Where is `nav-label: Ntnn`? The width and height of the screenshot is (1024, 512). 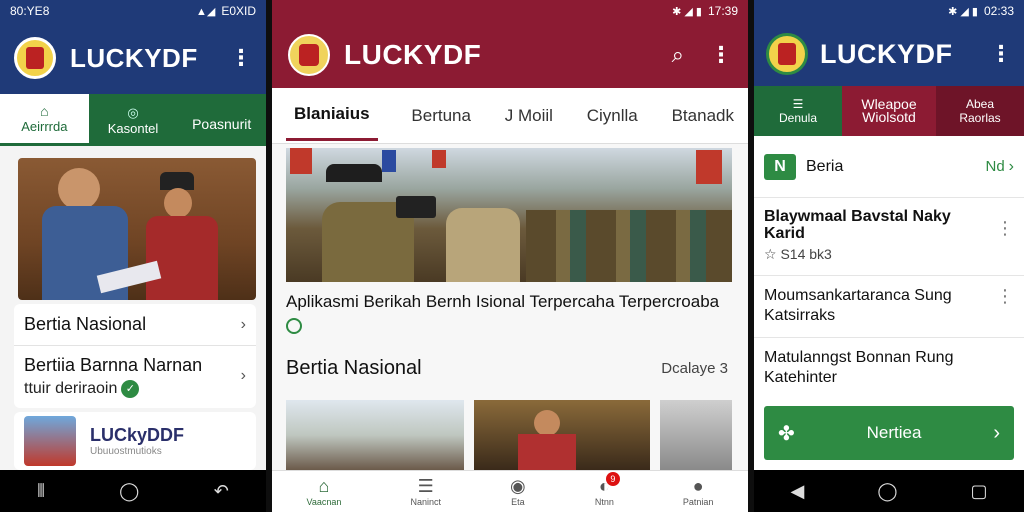
nav-label: Ntnn is located at coordinates (604, 502).